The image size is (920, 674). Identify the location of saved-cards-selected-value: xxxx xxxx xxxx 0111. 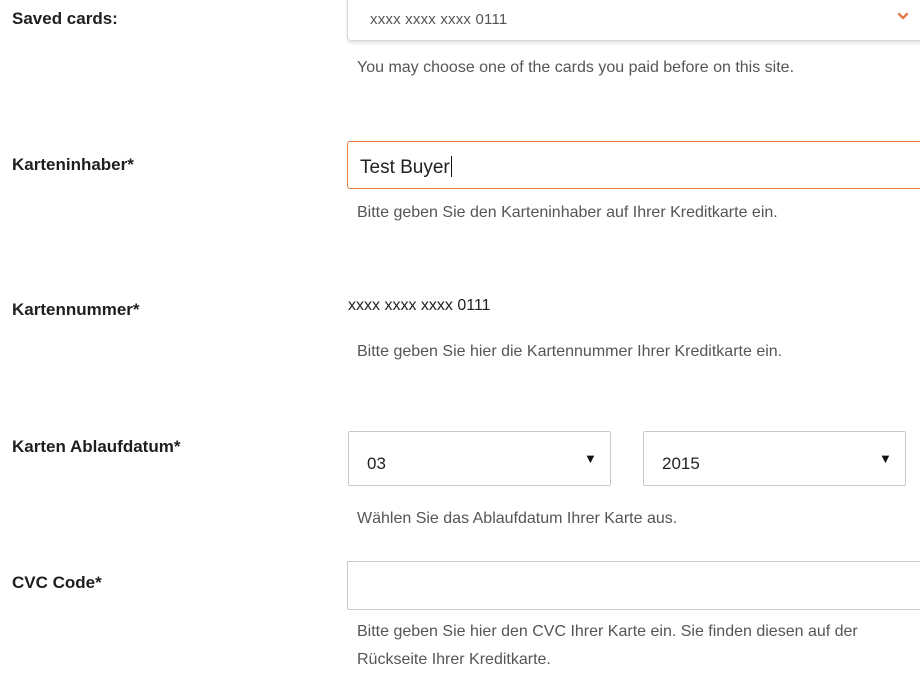
(439, 19).